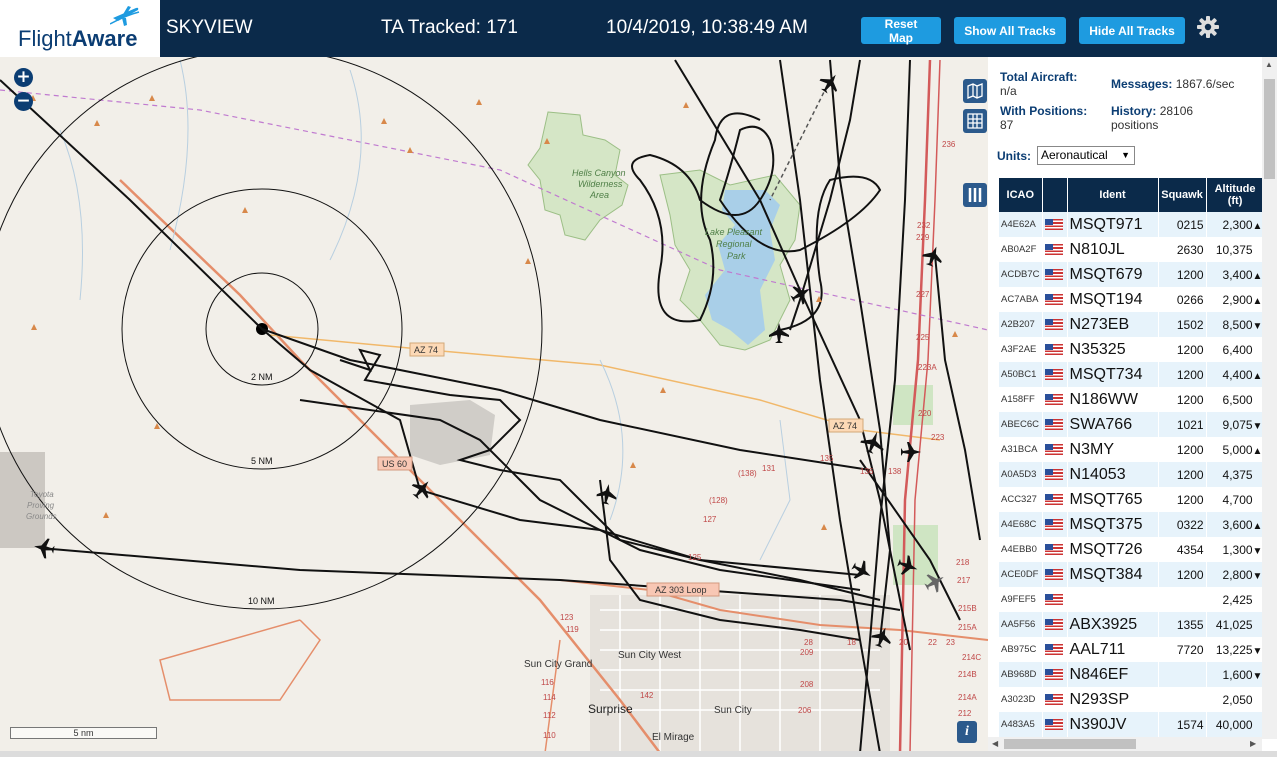 Image resolution: width=1277 pixels, height=757 pixels. I want to click on table-row: AC7ABA MSQT194 0266 2,900▲, so click(1131, 299).